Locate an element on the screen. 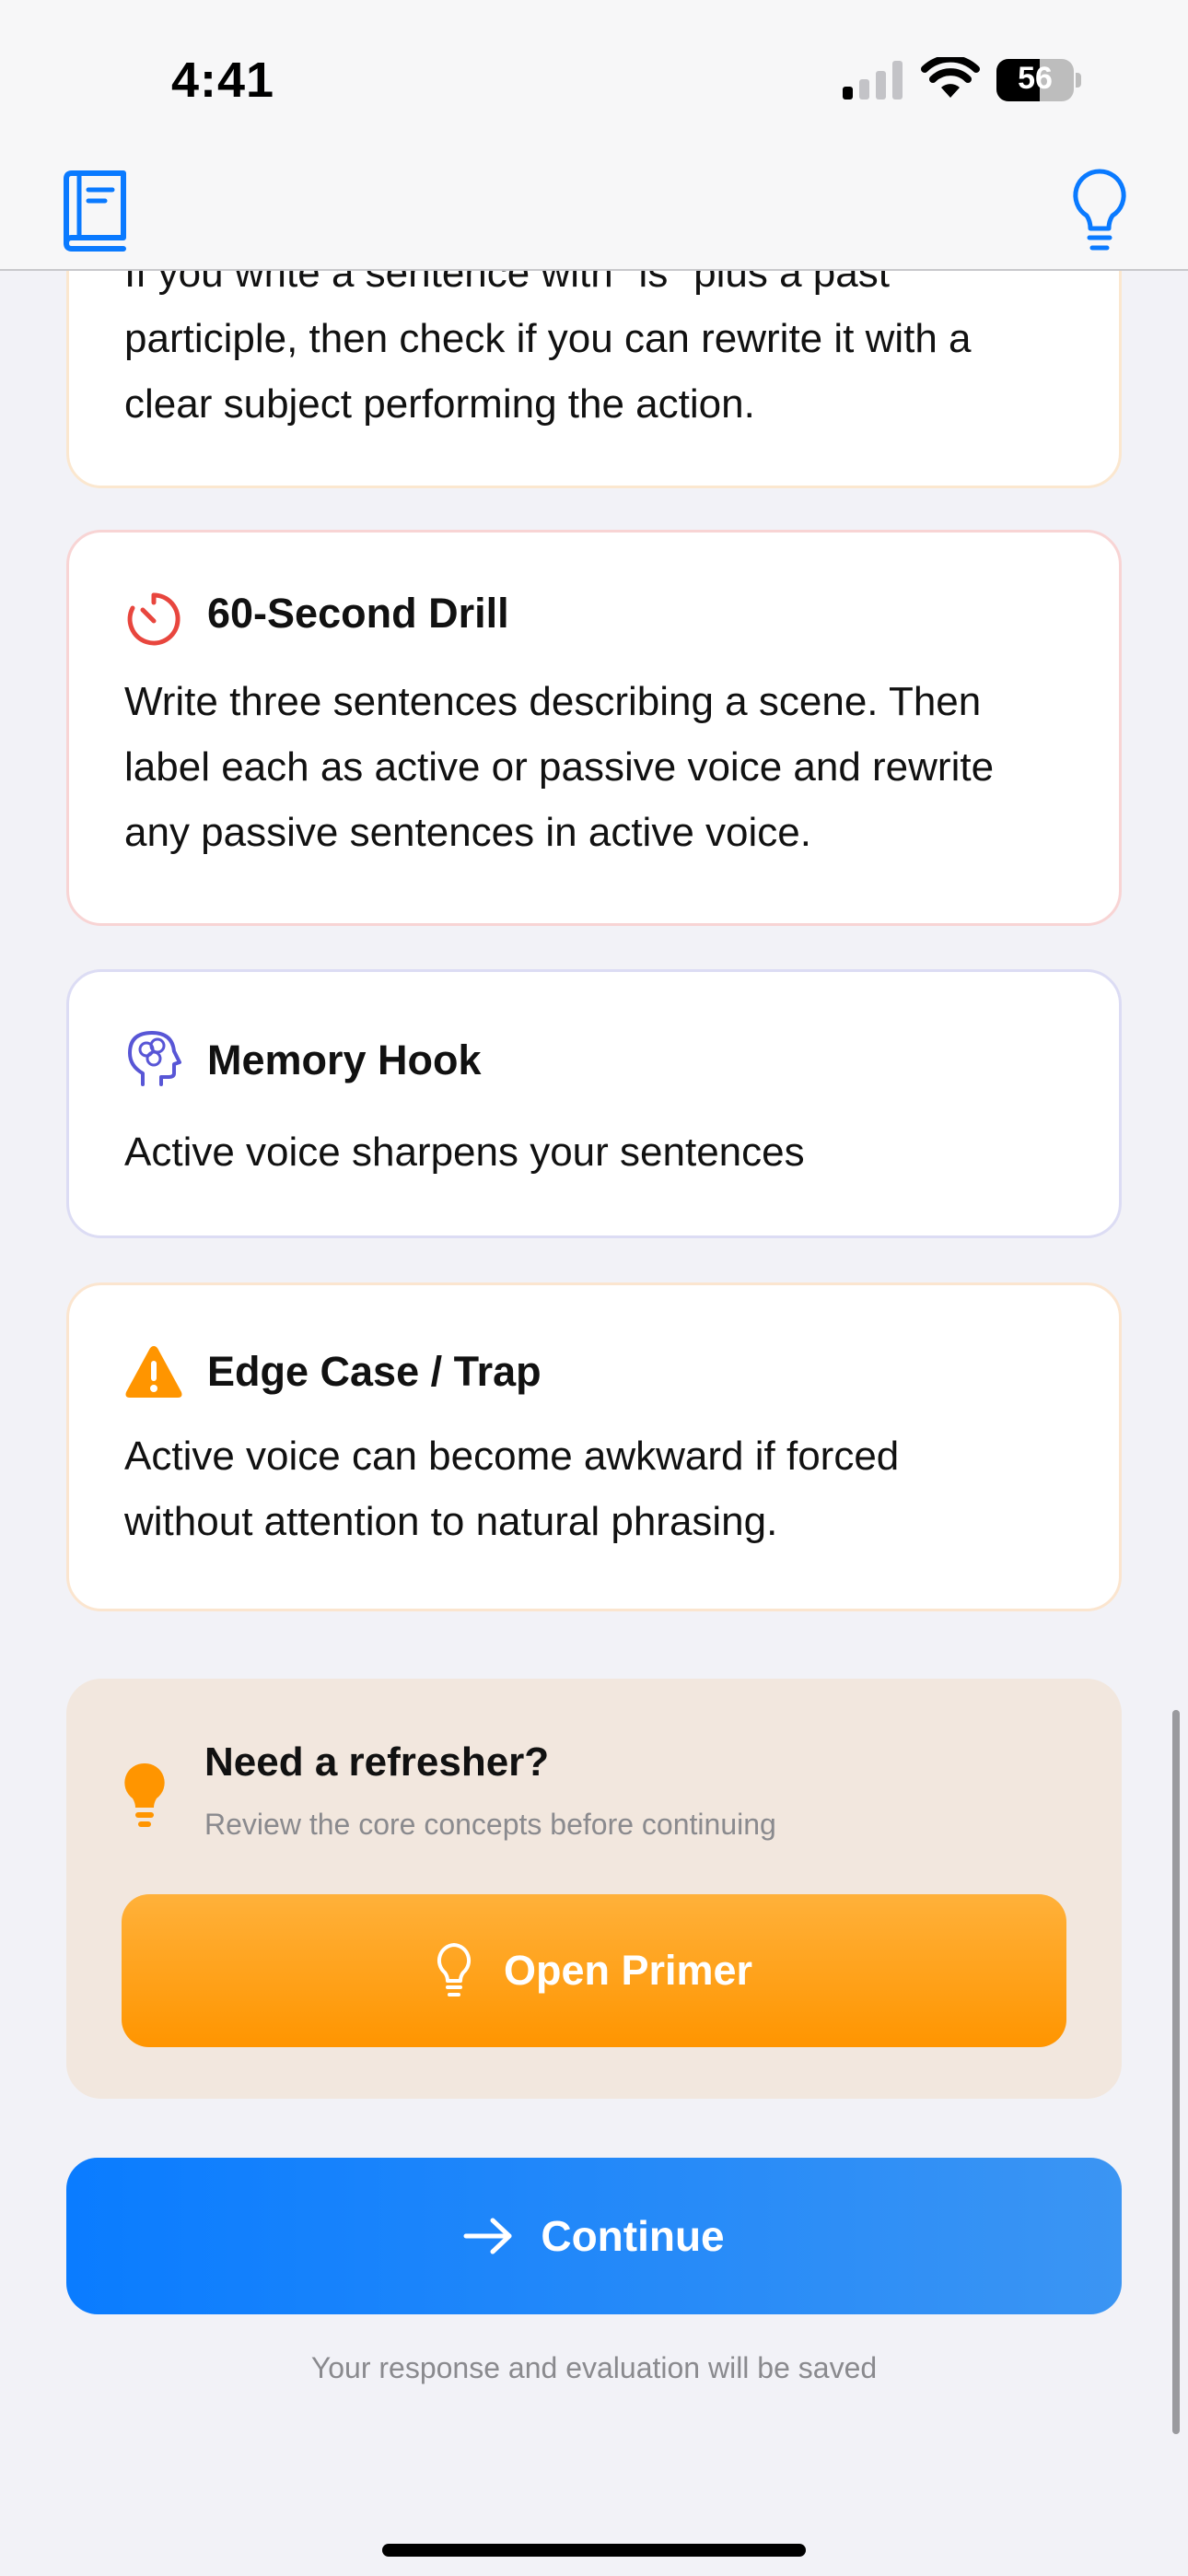  open-primer-label: Open Primer is located at coordinates (628, 1971).